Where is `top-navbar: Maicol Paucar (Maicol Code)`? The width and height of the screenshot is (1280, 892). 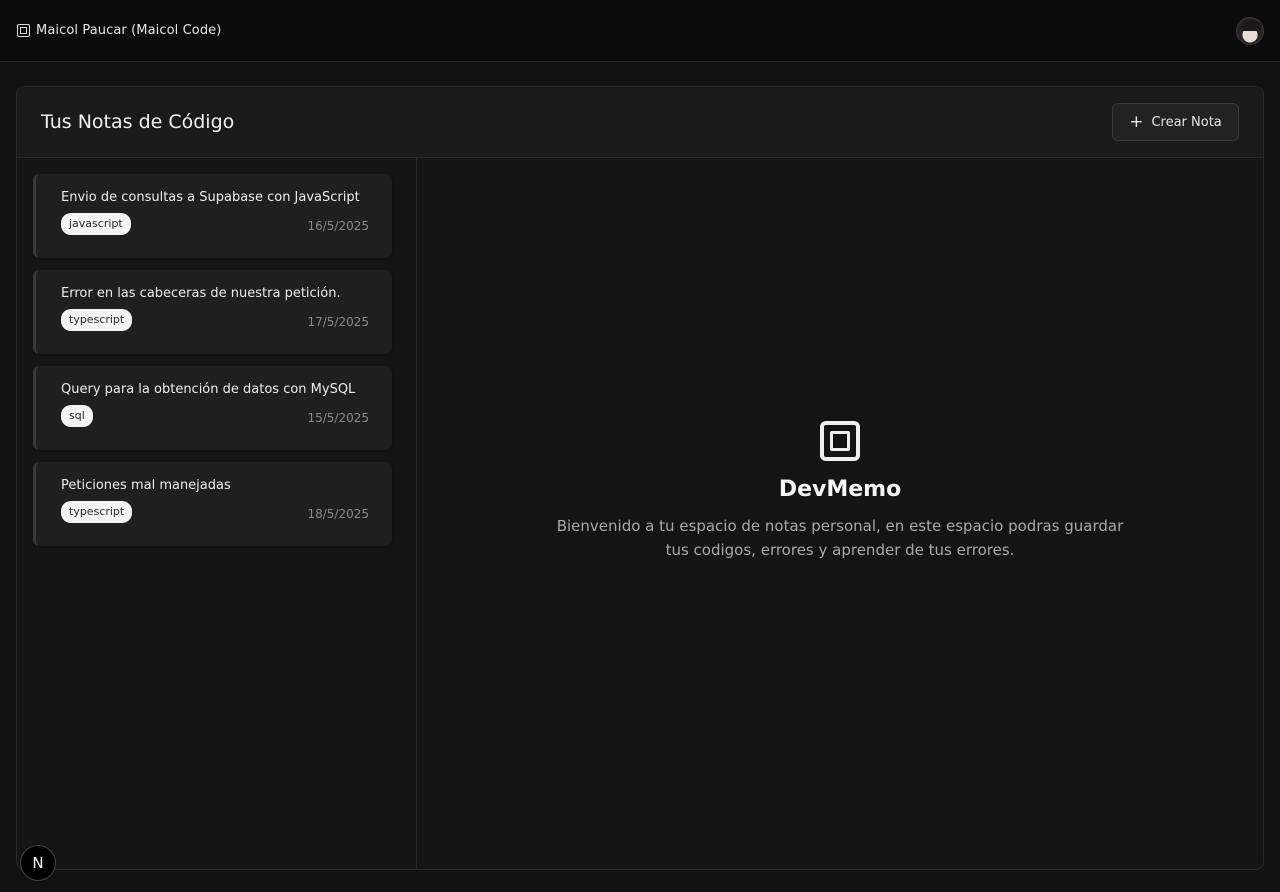 top-navbar: Maicol Paucar (Maicol Code) is located at coordinates (640, 31).